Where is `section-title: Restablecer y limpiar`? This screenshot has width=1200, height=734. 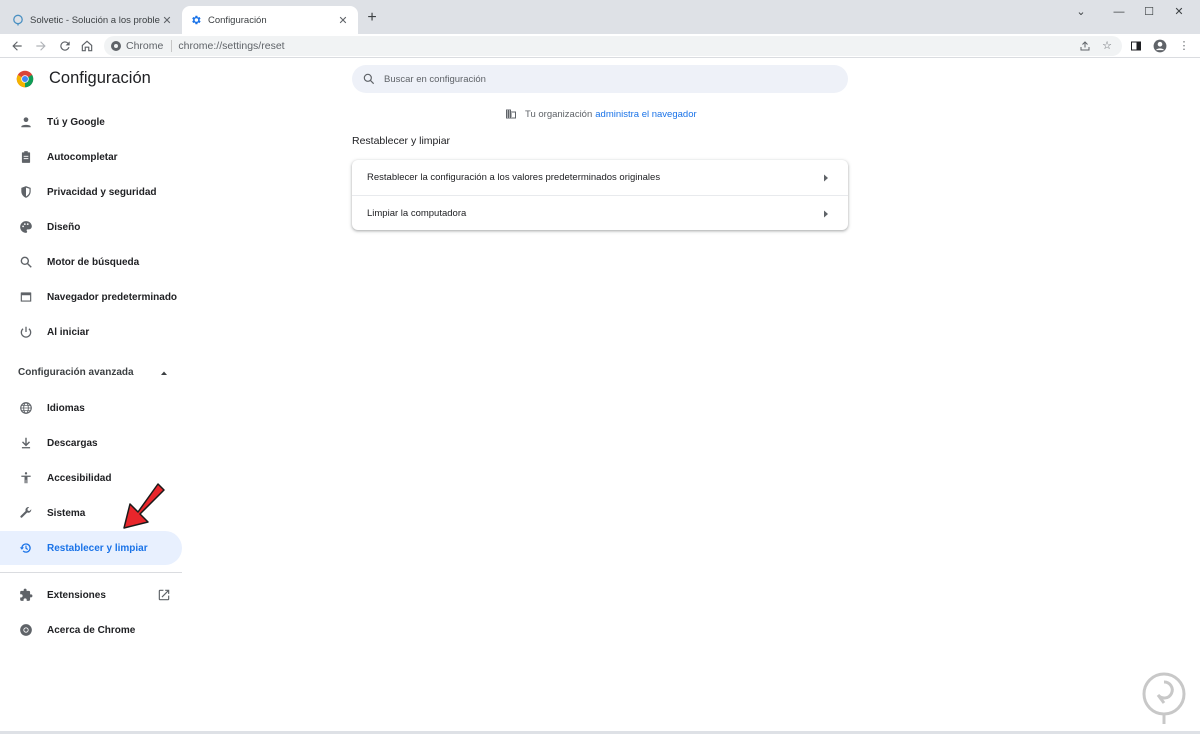
section-title: Restablecer y limpiar is located at coordinates (401, 141).